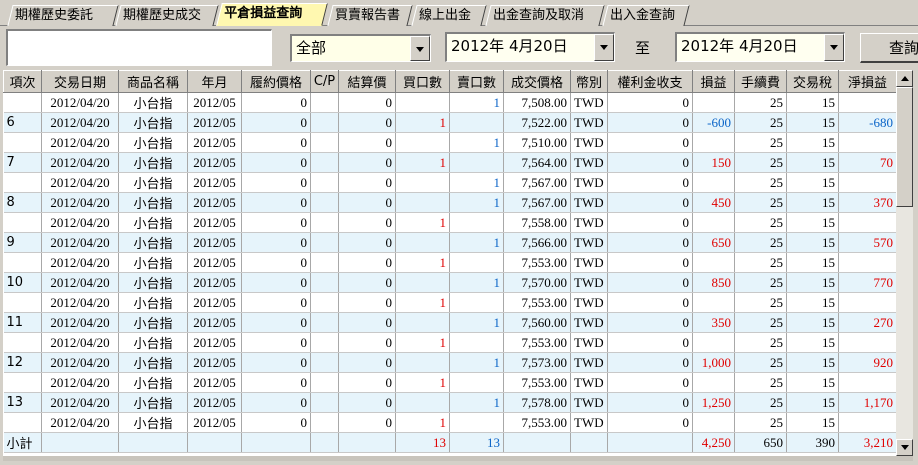 The image size is (918, 465). I want to click on account-field, so click(139, 47).